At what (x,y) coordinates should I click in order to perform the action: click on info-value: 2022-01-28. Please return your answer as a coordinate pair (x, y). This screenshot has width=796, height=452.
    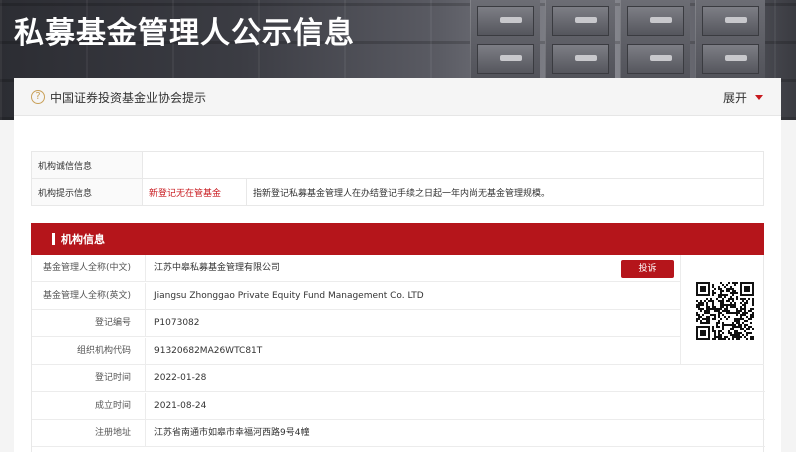
    Looking at the image, I should click on (180, 378).